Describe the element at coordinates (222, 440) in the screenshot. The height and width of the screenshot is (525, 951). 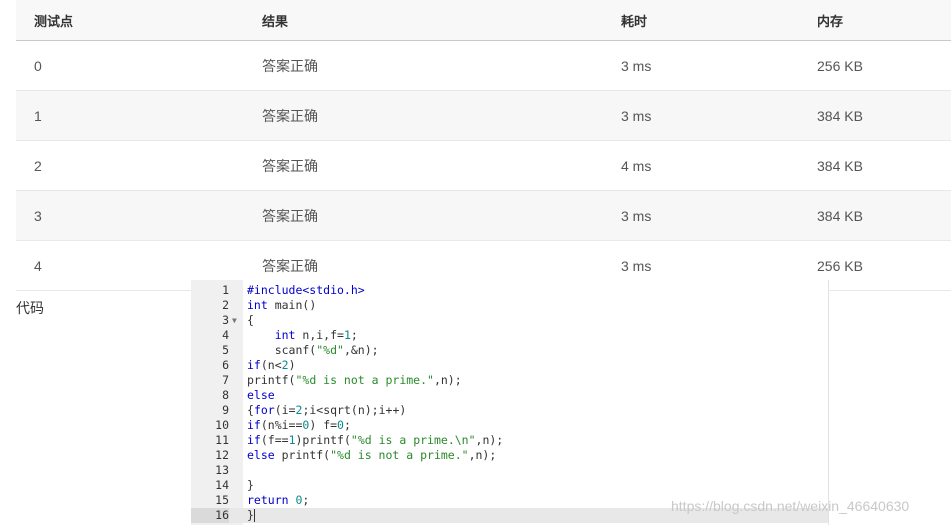
I see `line-number: 11` at that location.